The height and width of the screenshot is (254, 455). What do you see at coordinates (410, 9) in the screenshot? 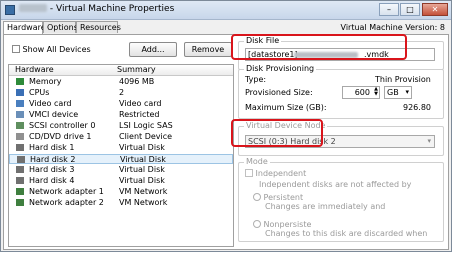
I see `maximize-button: □` at bounding box center [410, 9].